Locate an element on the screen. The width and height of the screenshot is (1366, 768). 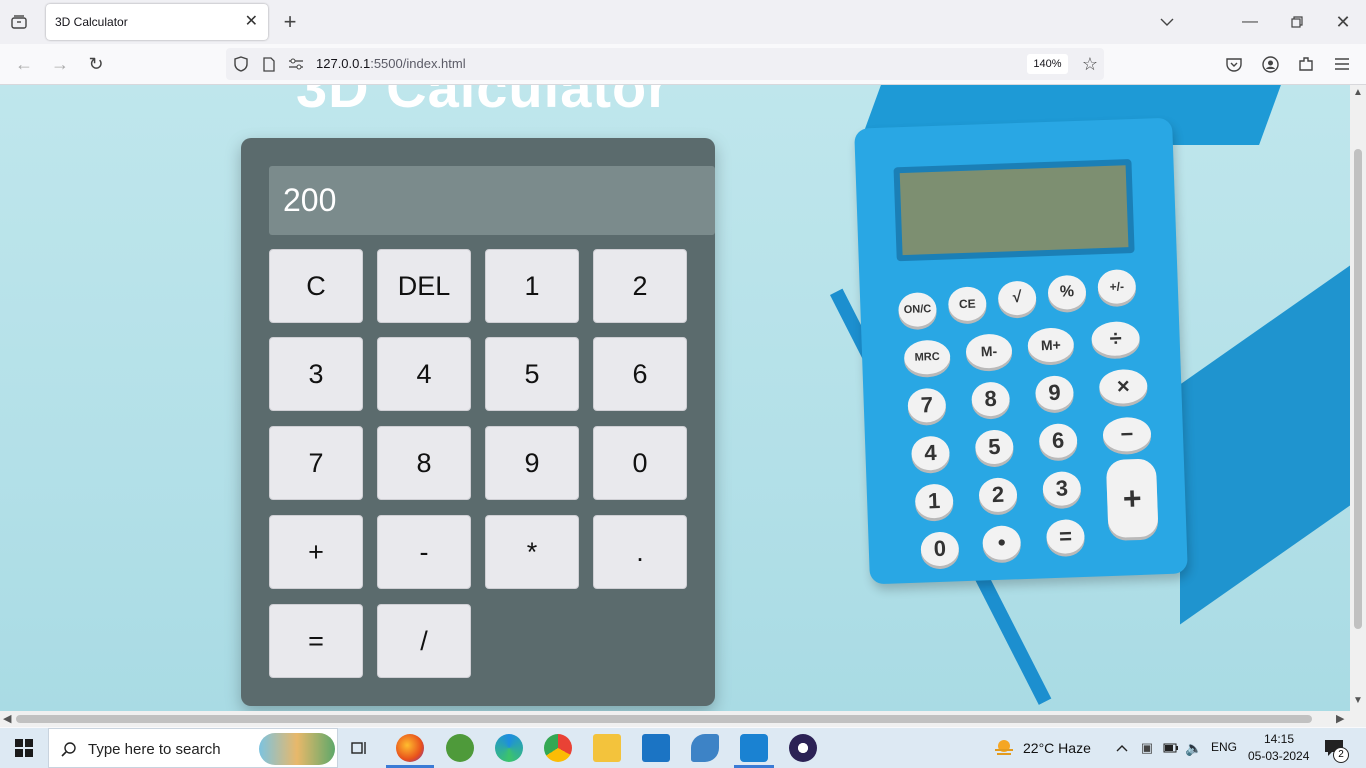
search-icon is located at coordinates (69, 749).